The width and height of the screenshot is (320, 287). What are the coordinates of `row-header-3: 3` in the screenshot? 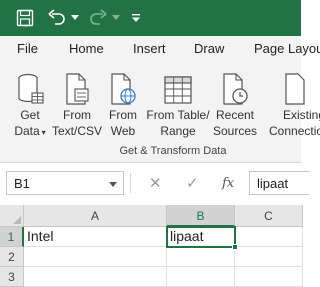 It's located at (12, 277).